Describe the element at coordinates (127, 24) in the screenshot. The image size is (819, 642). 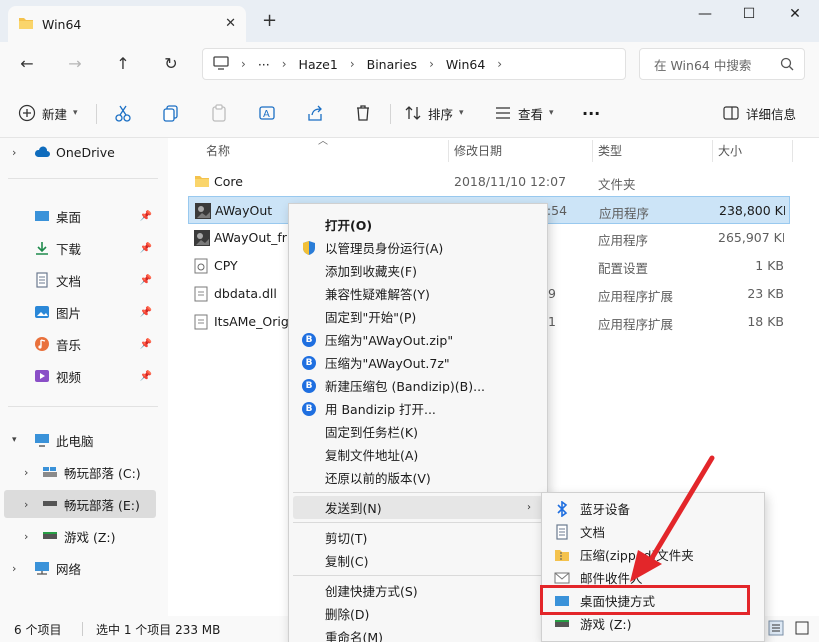
I see `tab-win64: Win64 ✕` at that location.